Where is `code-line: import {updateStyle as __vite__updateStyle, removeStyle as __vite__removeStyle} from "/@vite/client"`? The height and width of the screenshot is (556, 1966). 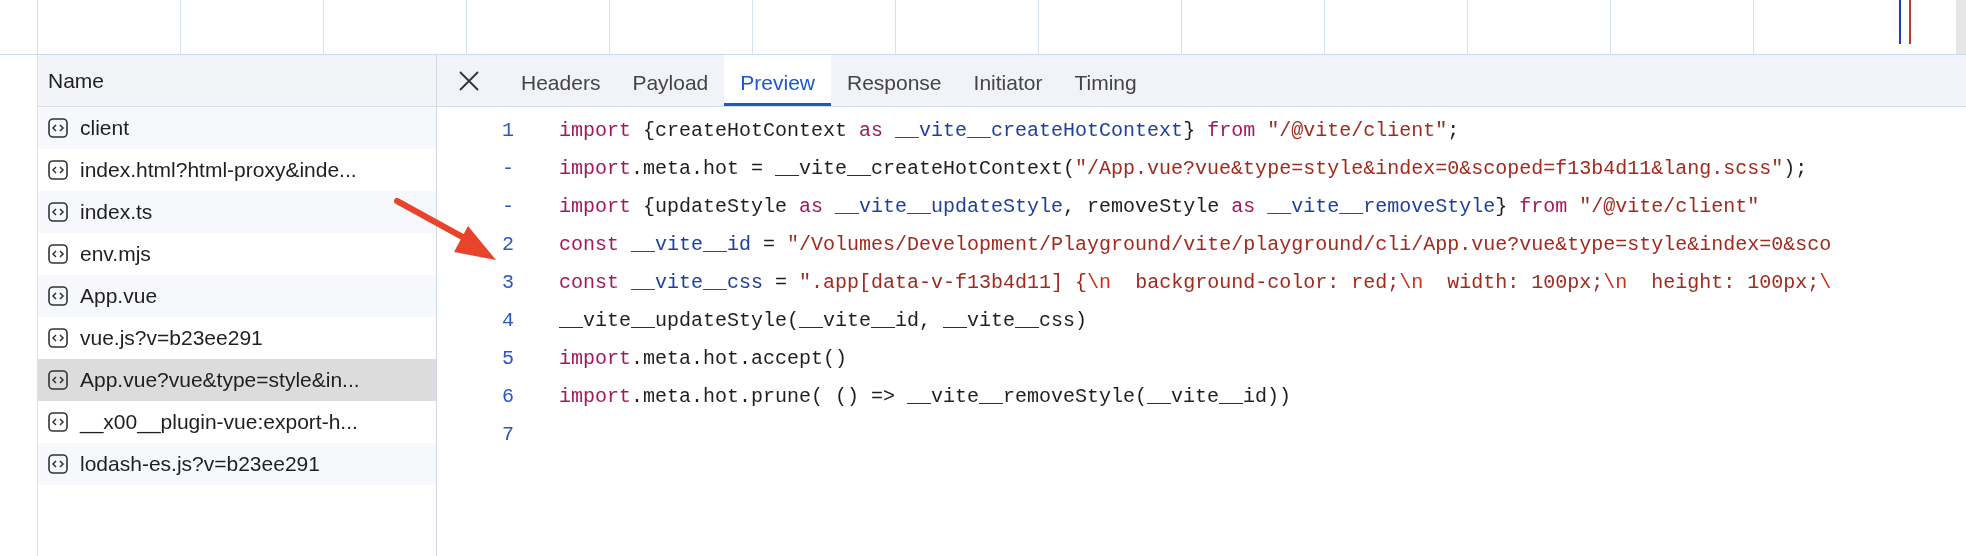 code-line: import {updateStyle as __vite__updateStyle, removeStyle as __vite__removeStyle} from "/@vite/client" is located at coordinates (1159, 206).